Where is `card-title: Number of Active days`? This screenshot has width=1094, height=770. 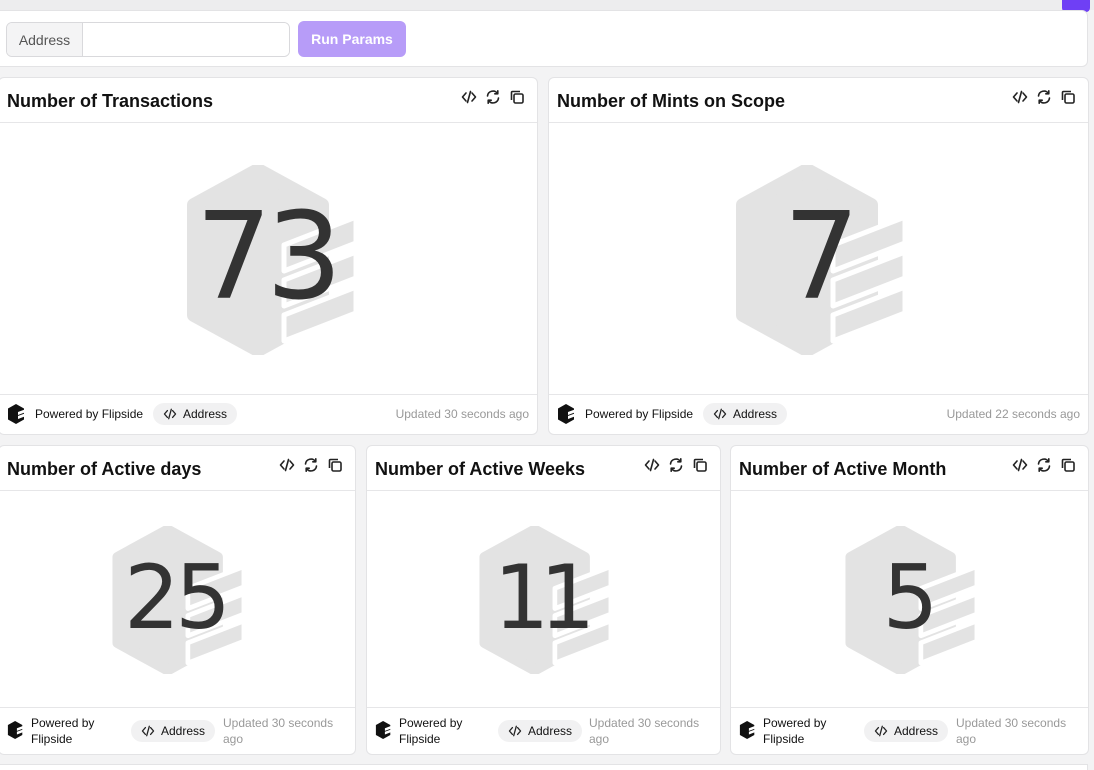
card-title: Number of Active days is located at coordinates (104, 469).